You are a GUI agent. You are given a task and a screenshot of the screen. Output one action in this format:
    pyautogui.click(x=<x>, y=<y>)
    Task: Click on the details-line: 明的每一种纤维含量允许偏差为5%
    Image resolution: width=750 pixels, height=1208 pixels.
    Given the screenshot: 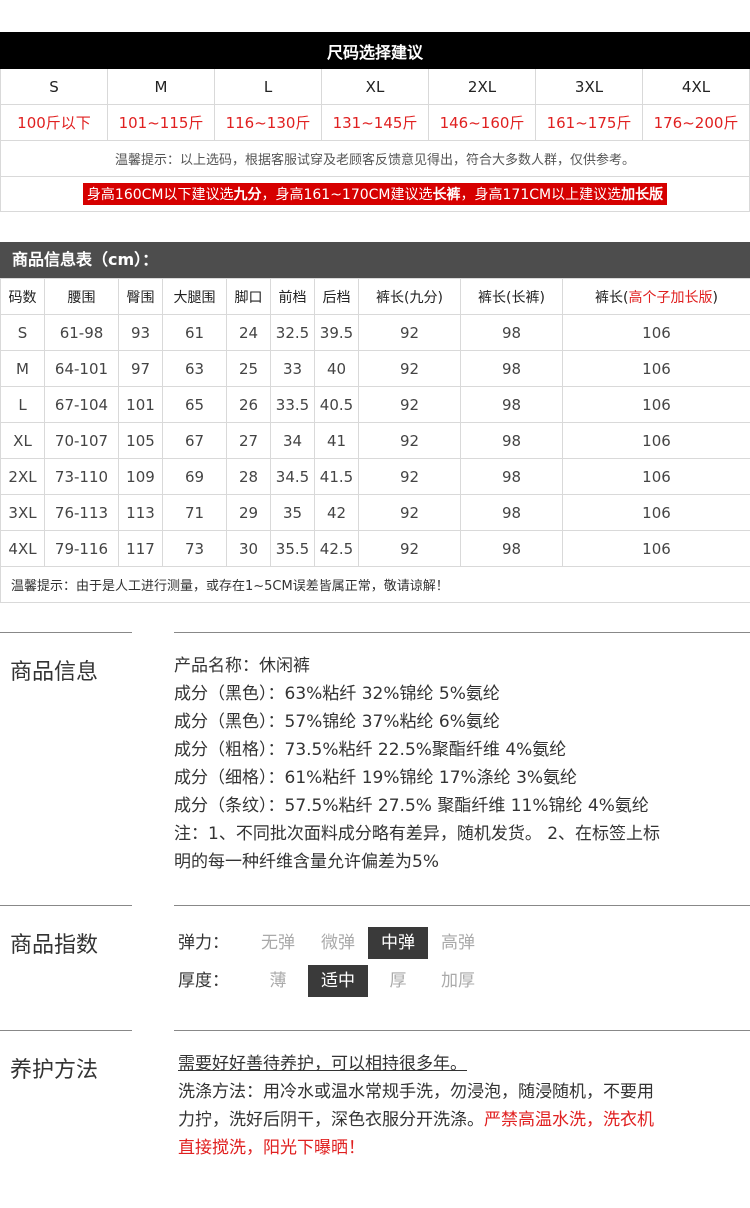 What is the action you would take?
    pyautogui.click(x=306, y=862)
    